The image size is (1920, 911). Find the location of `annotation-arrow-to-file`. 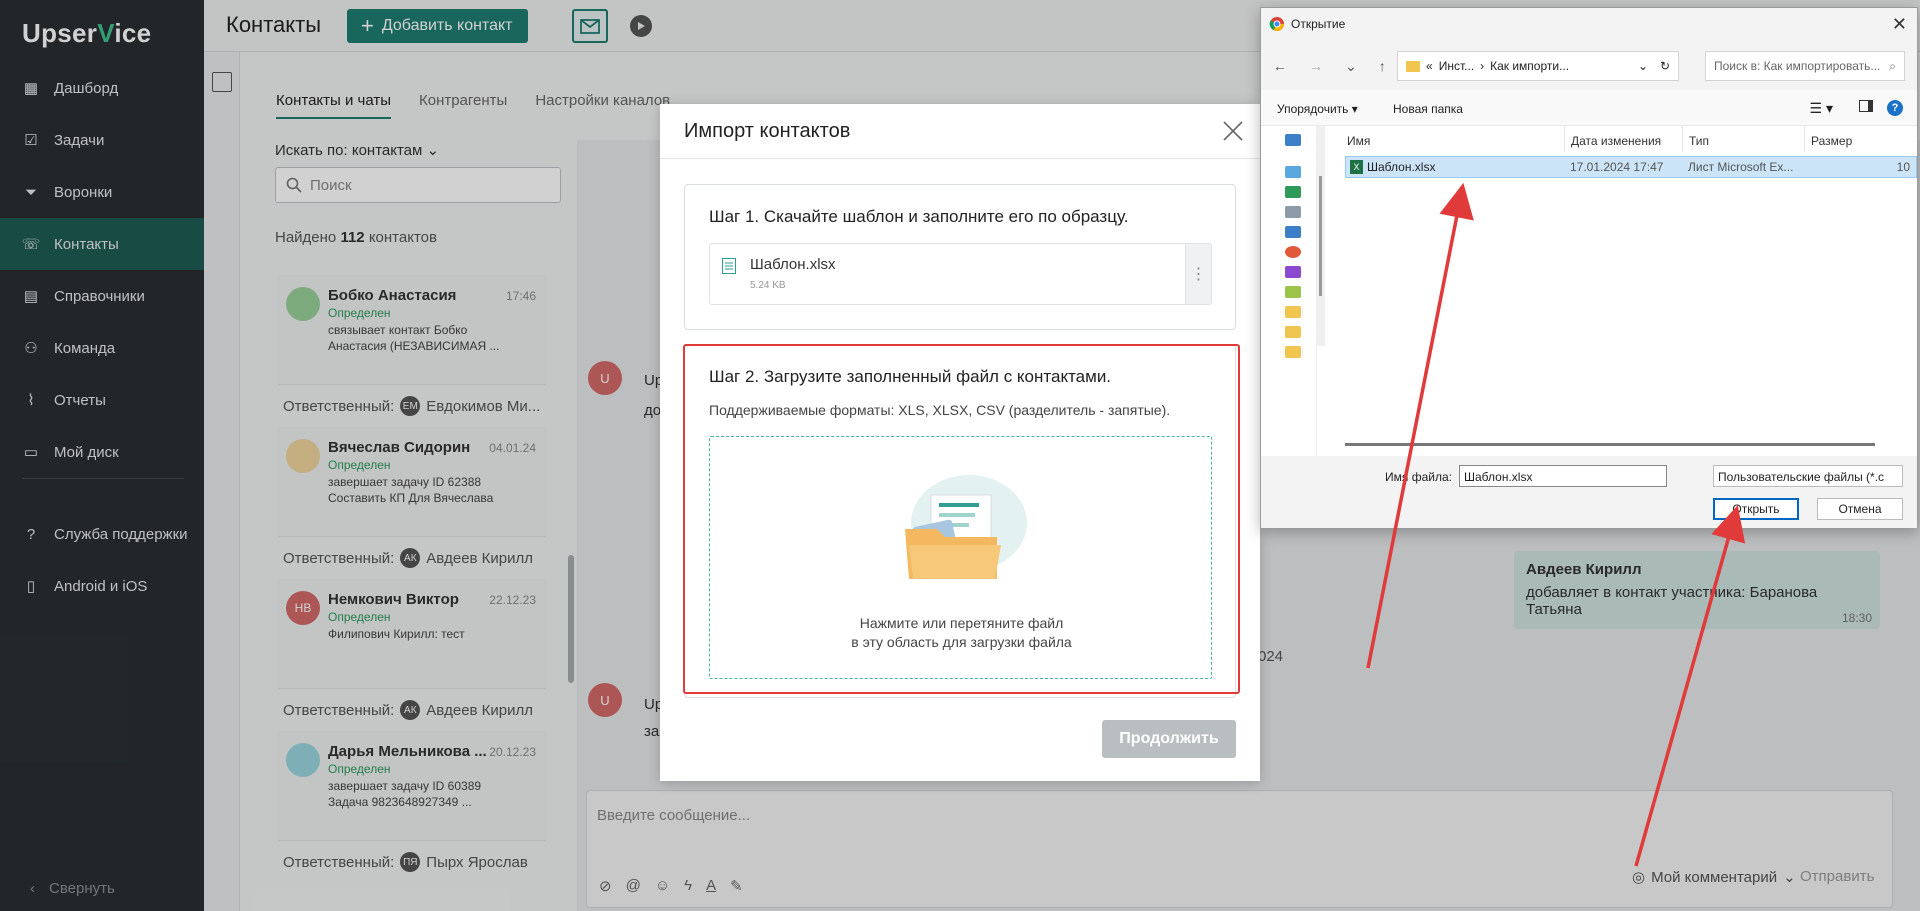

annotation-arrow-to-file is located at coordinates (1420, 425).